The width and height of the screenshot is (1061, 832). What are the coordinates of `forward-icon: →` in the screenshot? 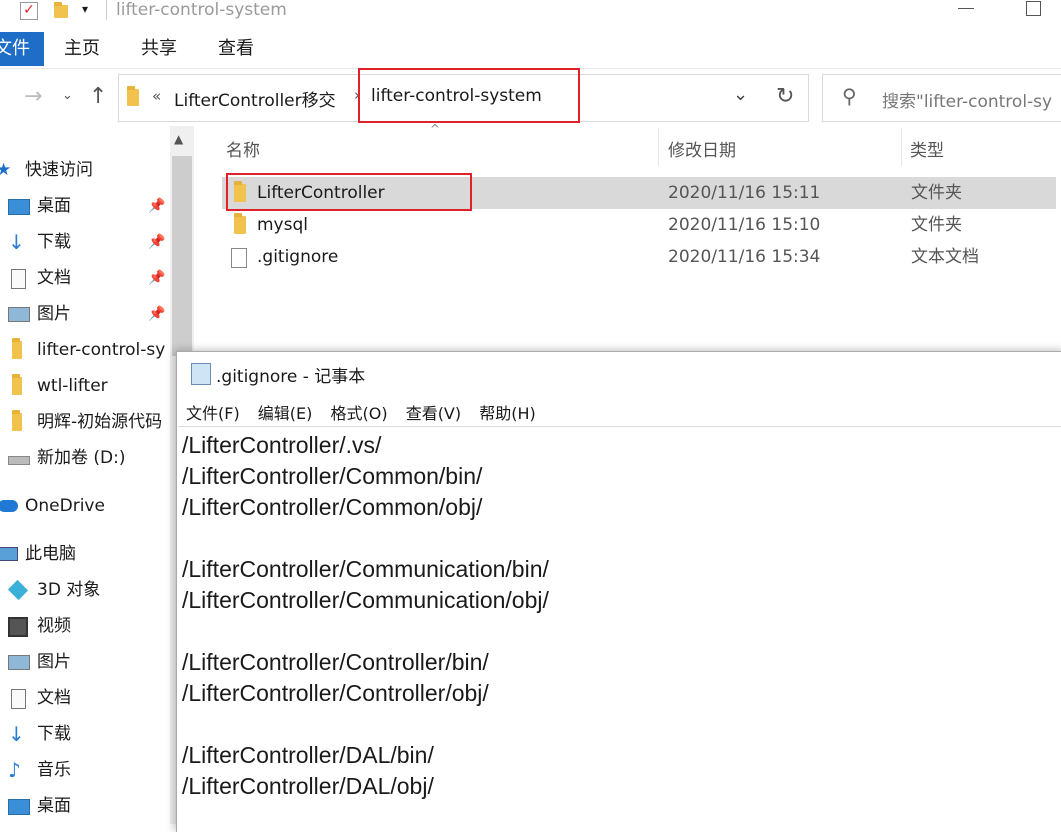 It's located at (33, 96).